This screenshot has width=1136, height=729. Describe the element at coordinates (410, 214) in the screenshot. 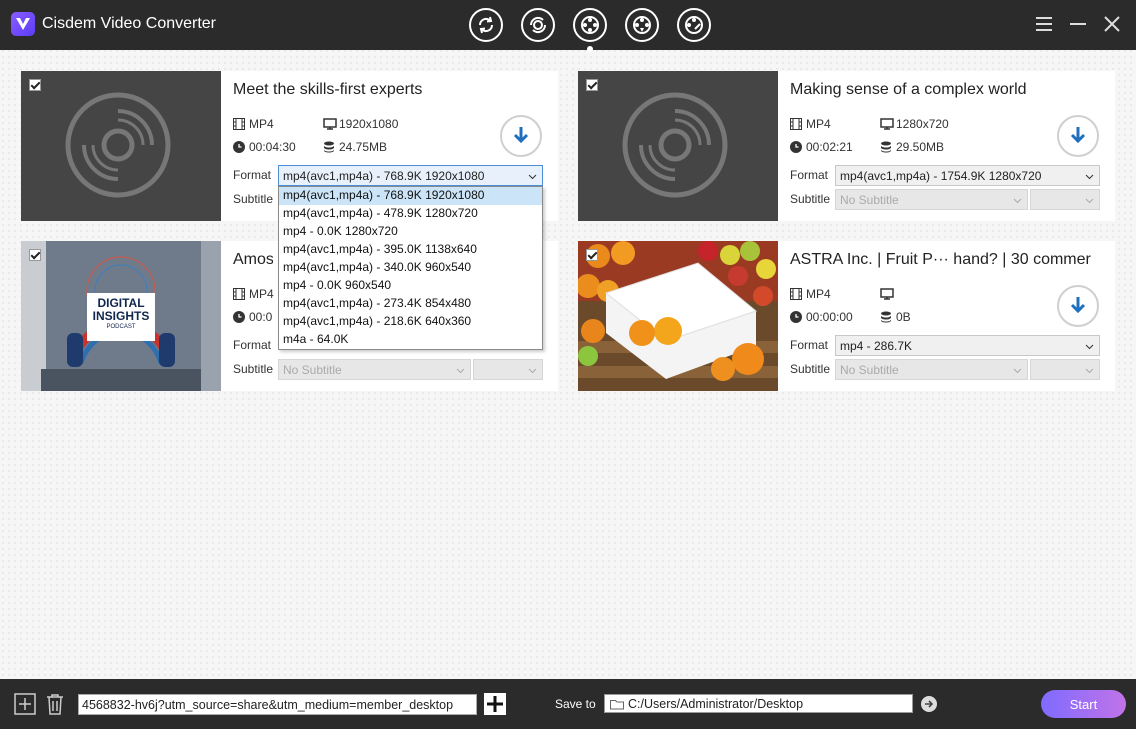

I see `format-option: mp4(avc1,mp4a) - 478.9K 1280x720` at that location.